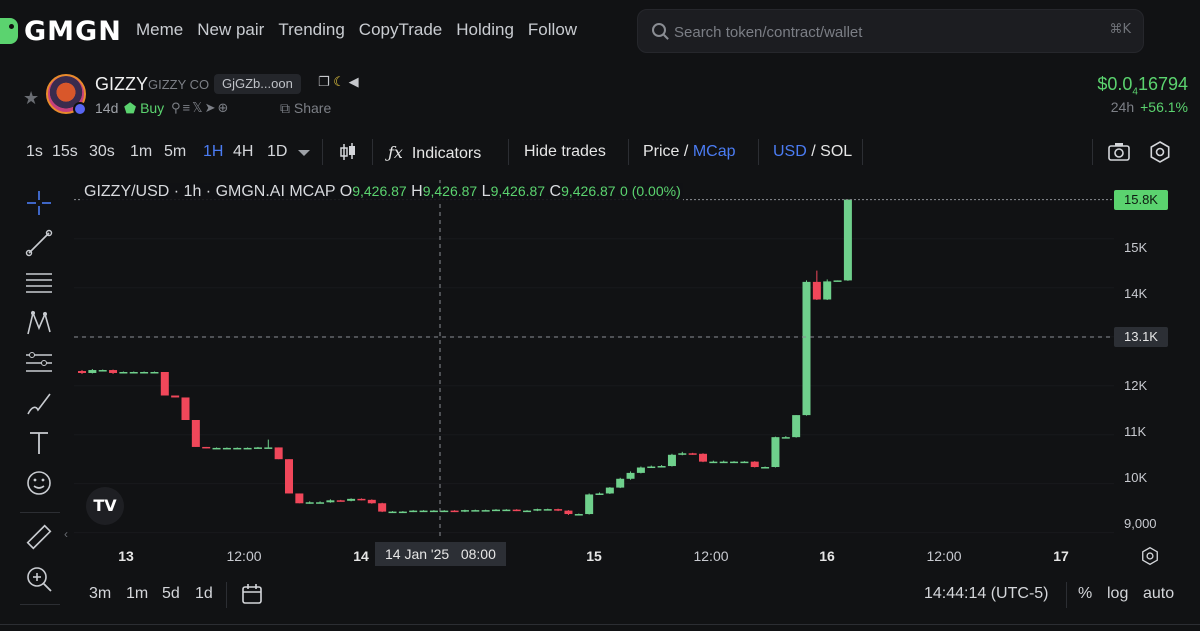 This screenshot has height=631, width=1200. I want to click on range-3m: 3m, so click(100, 594).